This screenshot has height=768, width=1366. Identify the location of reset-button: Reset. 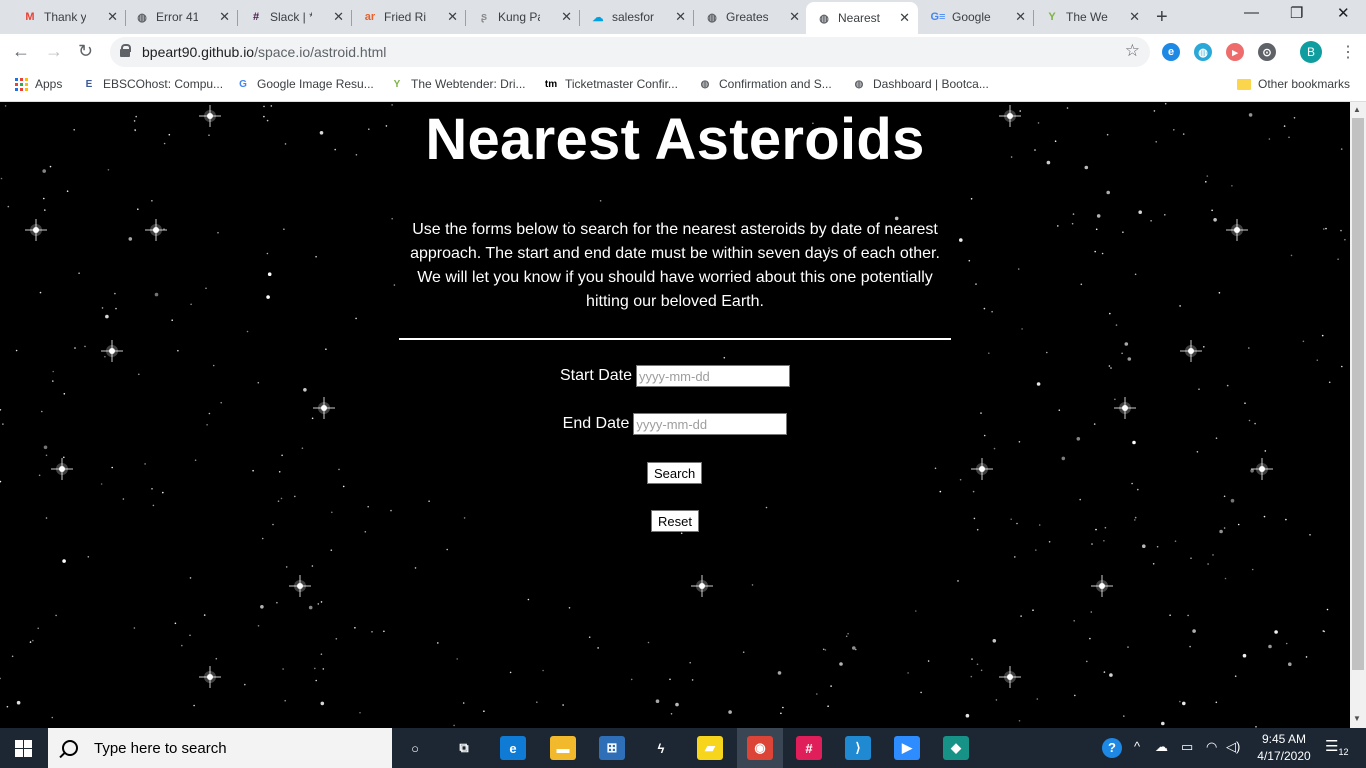
(675, 521).